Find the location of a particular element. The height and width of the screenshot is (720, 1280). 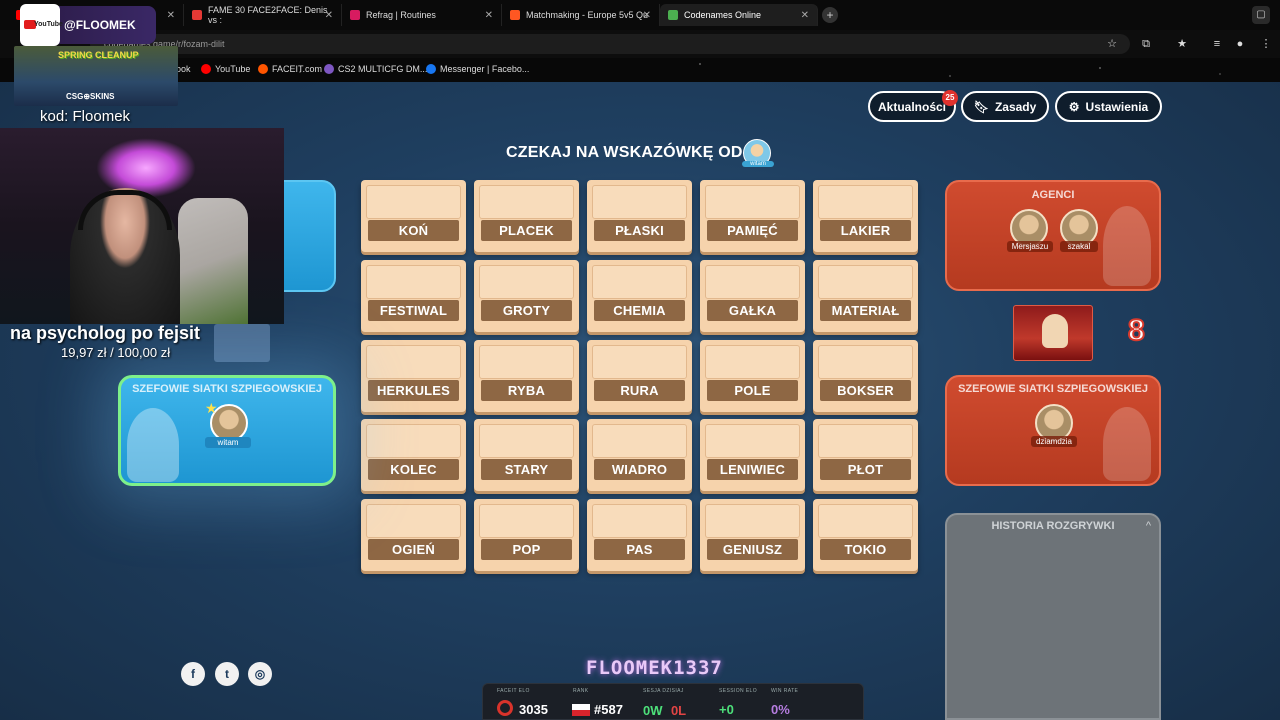

instagram-icon: ◎ is located at coordinates (260, 674).